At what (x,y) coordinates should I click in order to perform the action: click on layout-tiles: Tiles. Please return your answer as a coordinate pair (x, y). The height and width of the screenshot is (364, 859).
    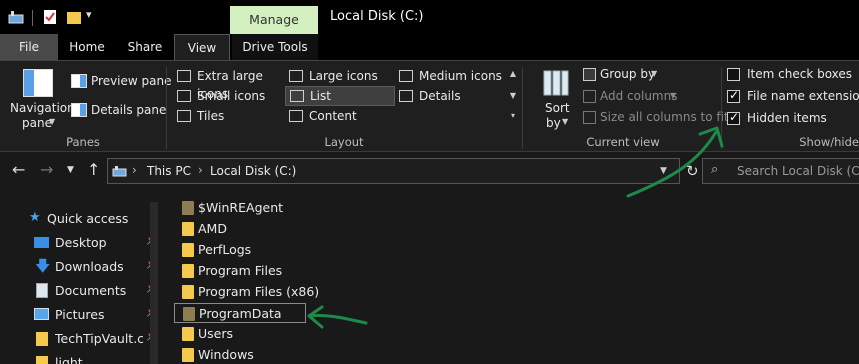
    Looking at the image, I should click on (231, 116).